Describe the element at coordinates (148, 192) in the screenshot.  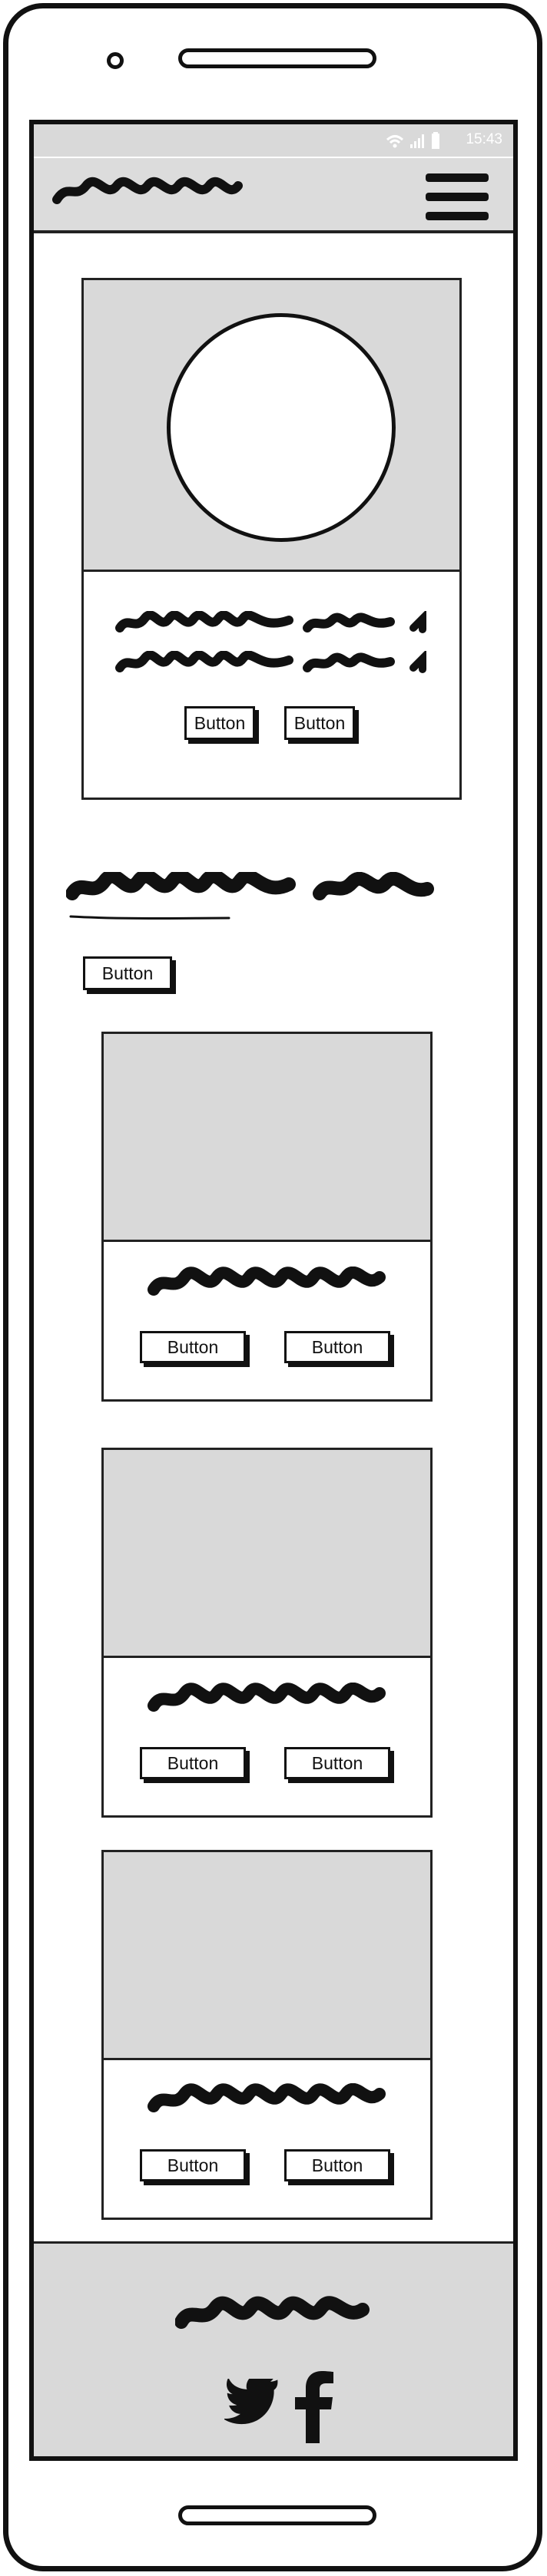
I see `app-logo-scribble` at that location.